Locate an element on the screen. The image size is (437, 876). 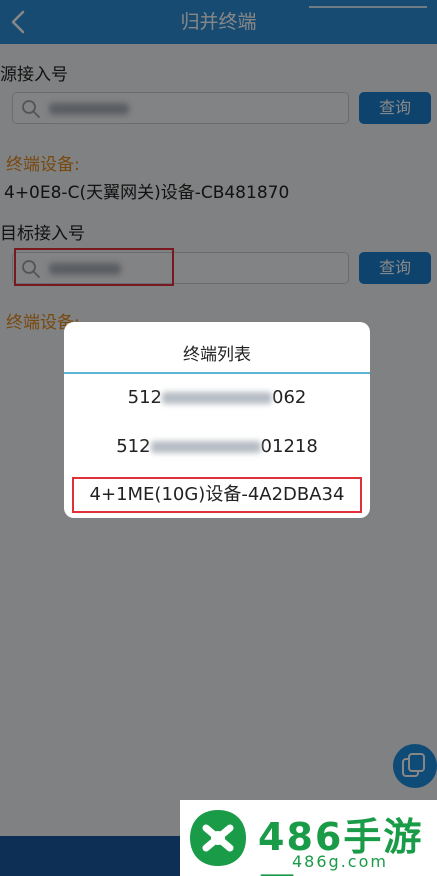
terminal-list-item: 512 01218 is located at coordinates (217, 447).